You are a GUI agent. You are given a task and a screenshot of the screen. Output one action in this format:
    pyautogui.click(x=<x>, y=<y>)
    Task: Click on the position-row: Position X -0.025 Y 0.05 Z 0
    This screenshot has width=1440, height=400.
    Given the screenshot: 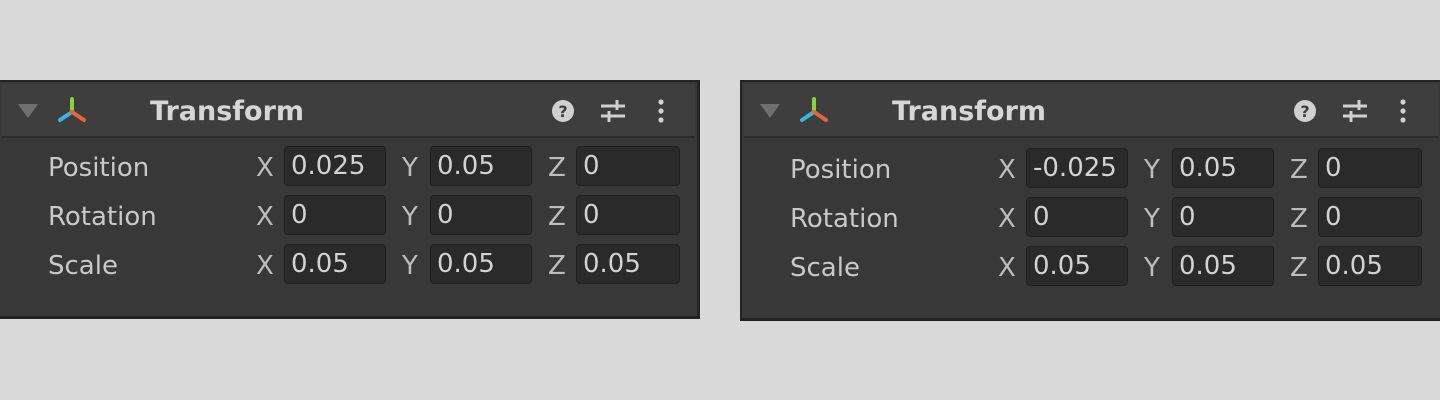 What is the action you would take?
    pyautogui.click(x=1091, y=170)
    